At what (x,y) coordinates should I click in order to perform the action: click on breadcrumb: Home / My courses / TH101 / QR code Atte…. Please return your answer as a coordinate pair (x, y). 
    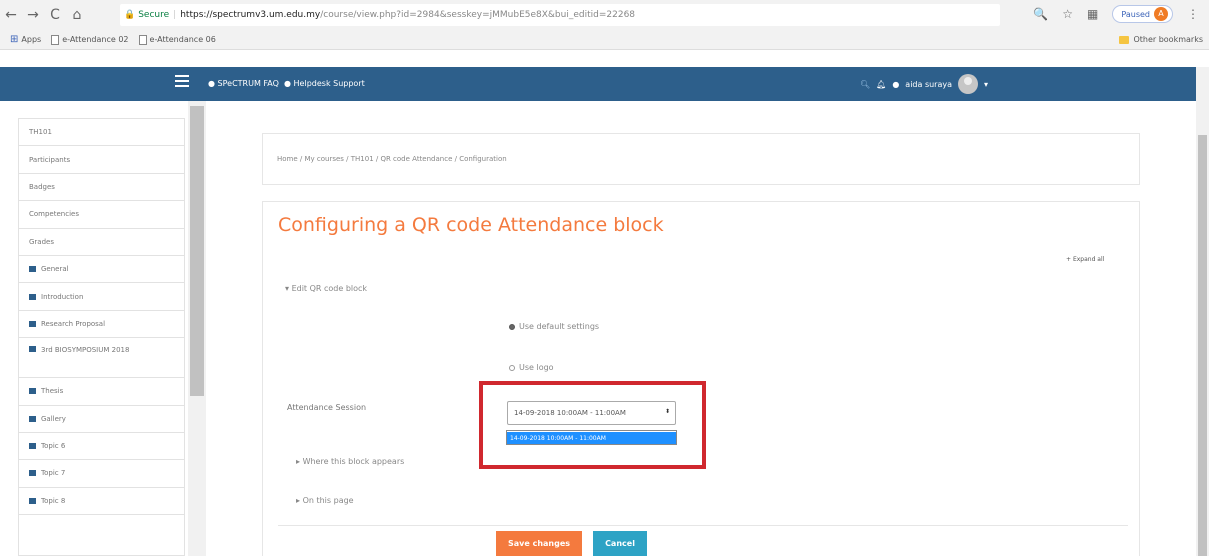
    Looking at the image, I should click on (701, 159).